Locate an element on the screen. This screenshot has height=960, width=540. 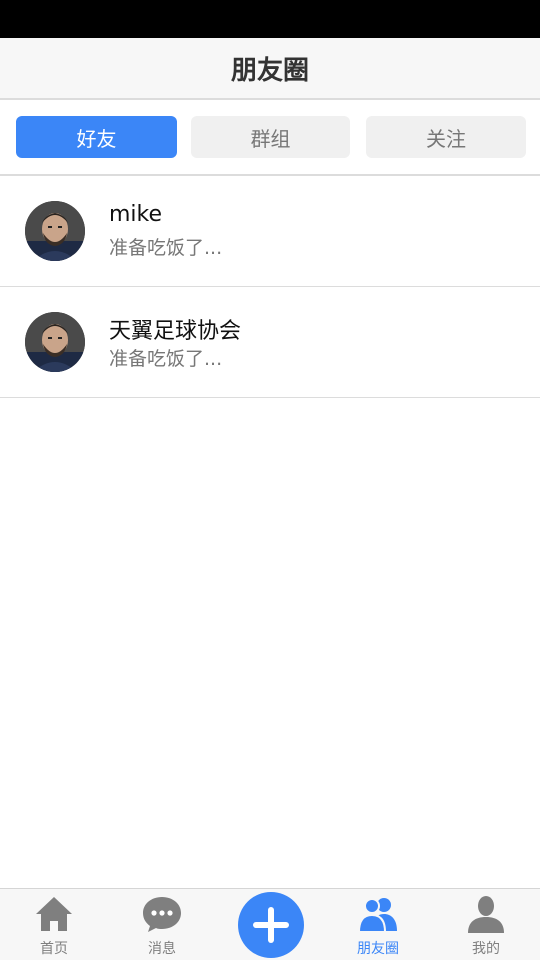
chat-bubble-icon is located at coordinates (162, 914).